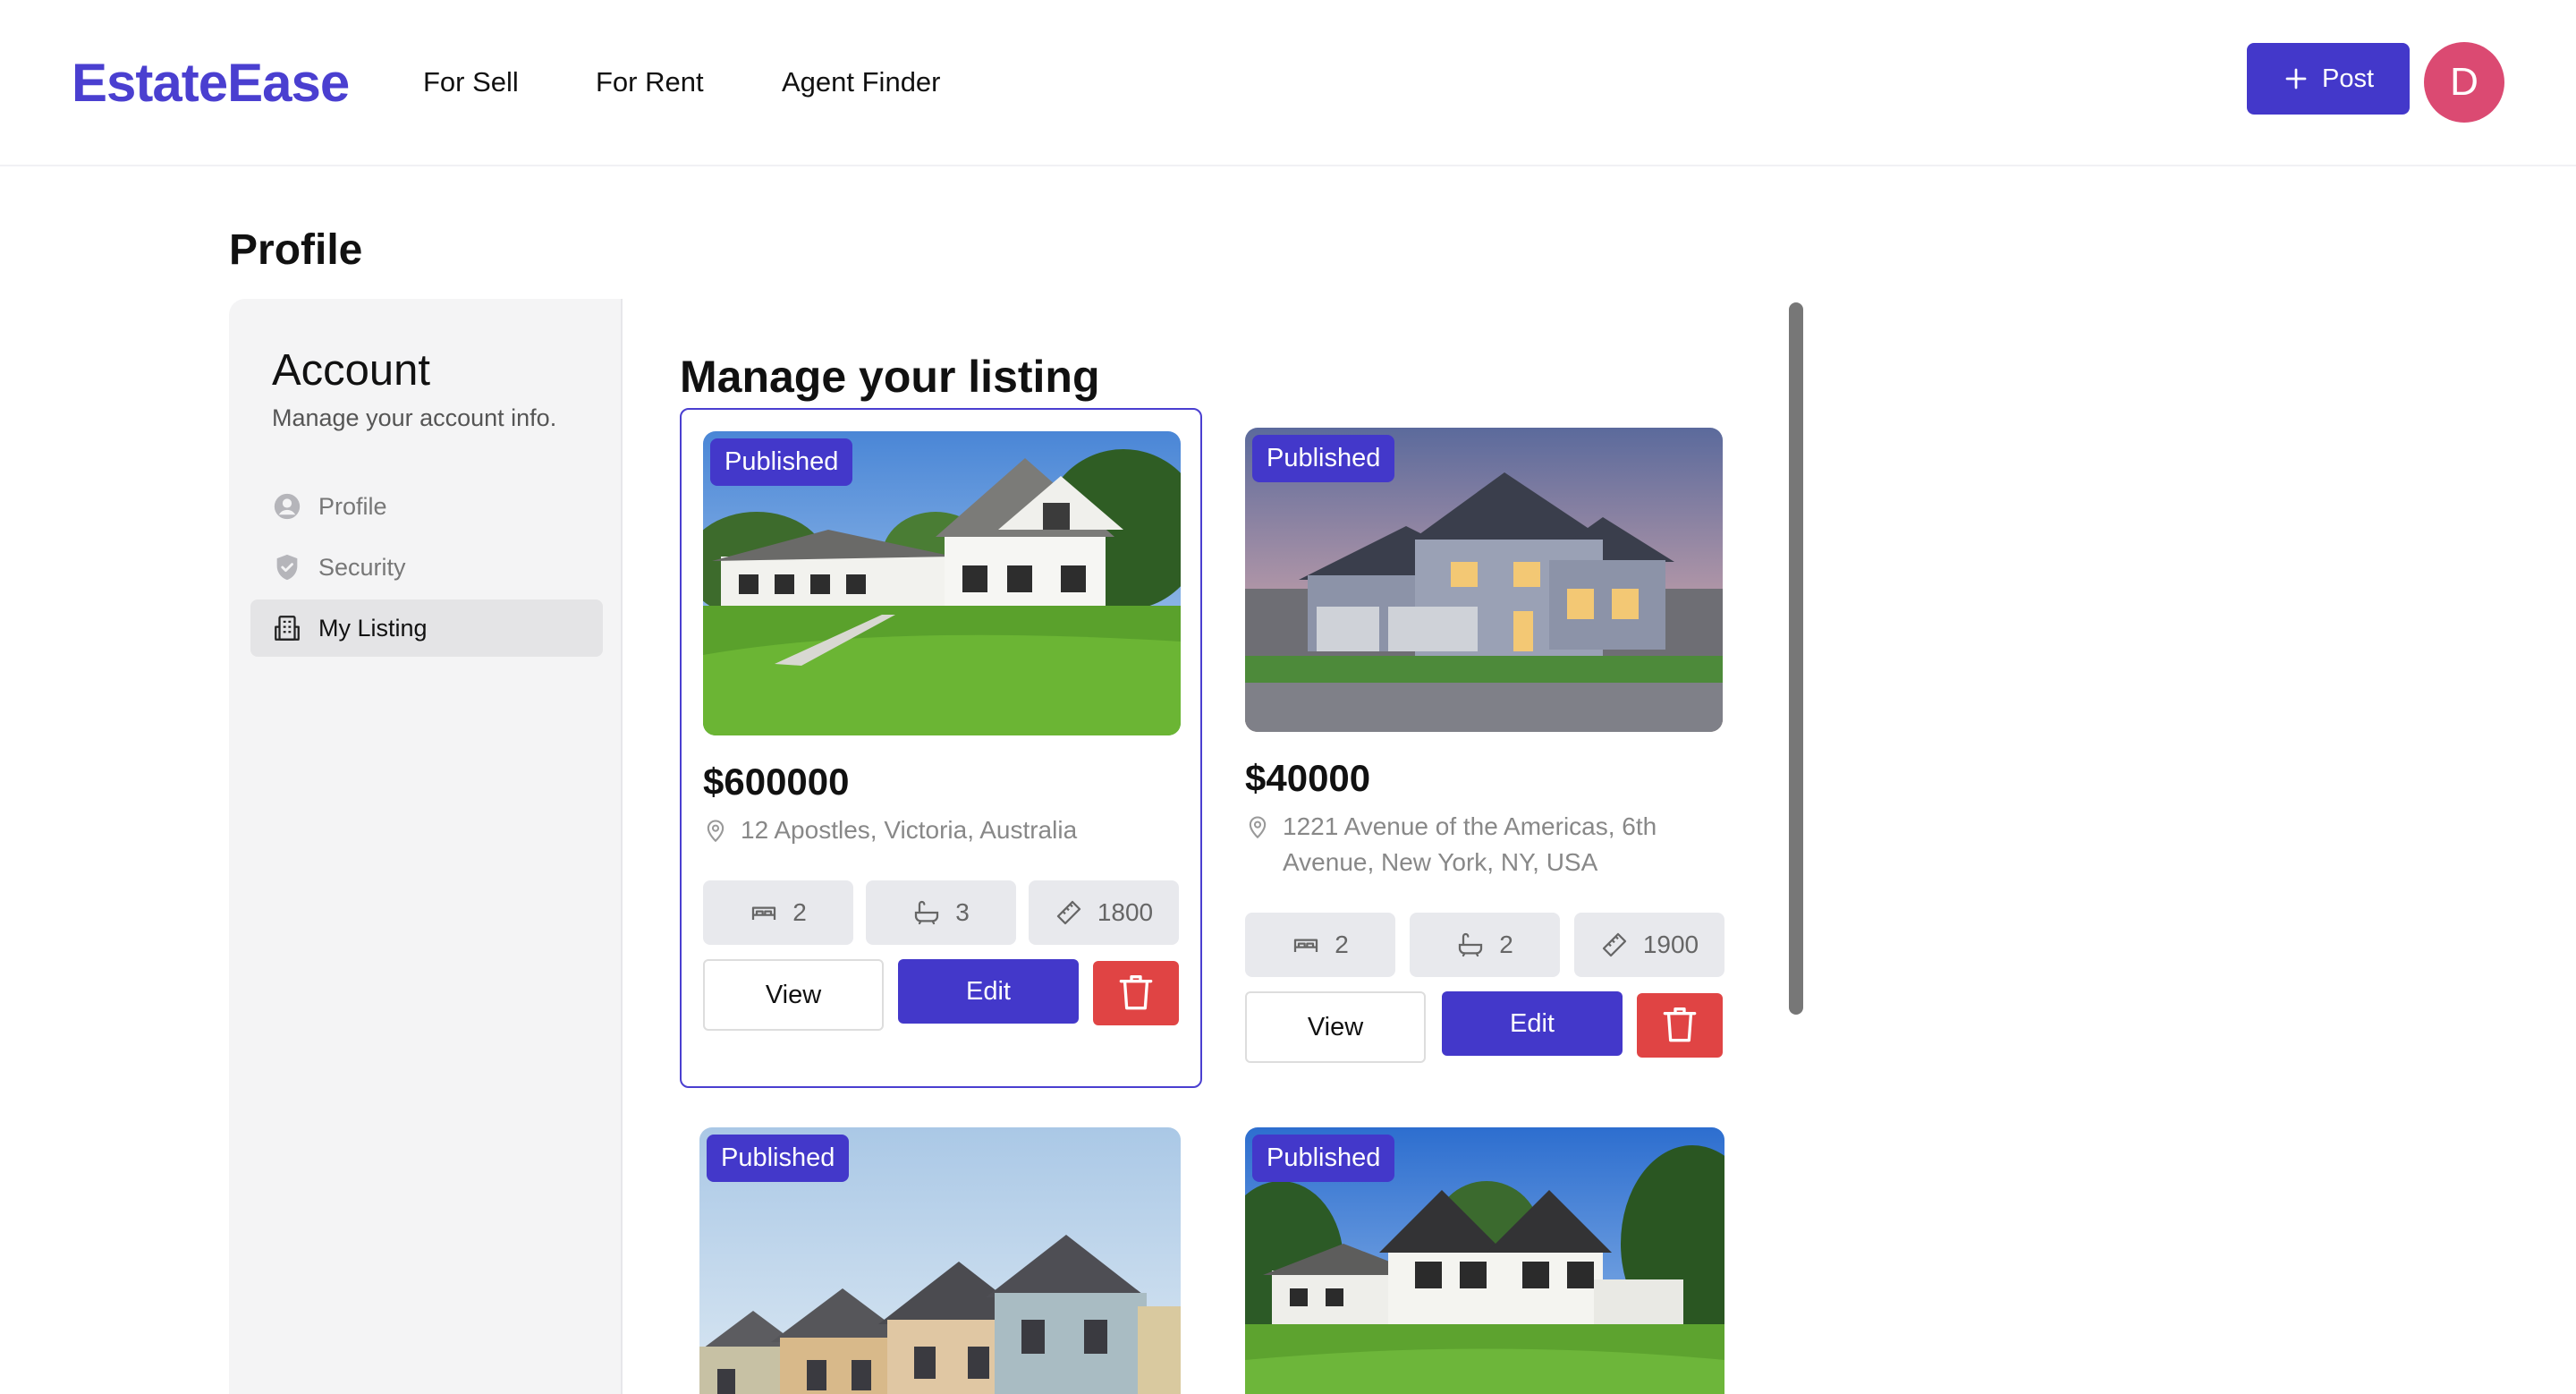 Image resolution: width=2576 pixels, height=1394 pixels. What do you see at coordinates (2348, 78) in the screenshot?
I see `post-button-label: Post` at bounding box center [2348, 78].